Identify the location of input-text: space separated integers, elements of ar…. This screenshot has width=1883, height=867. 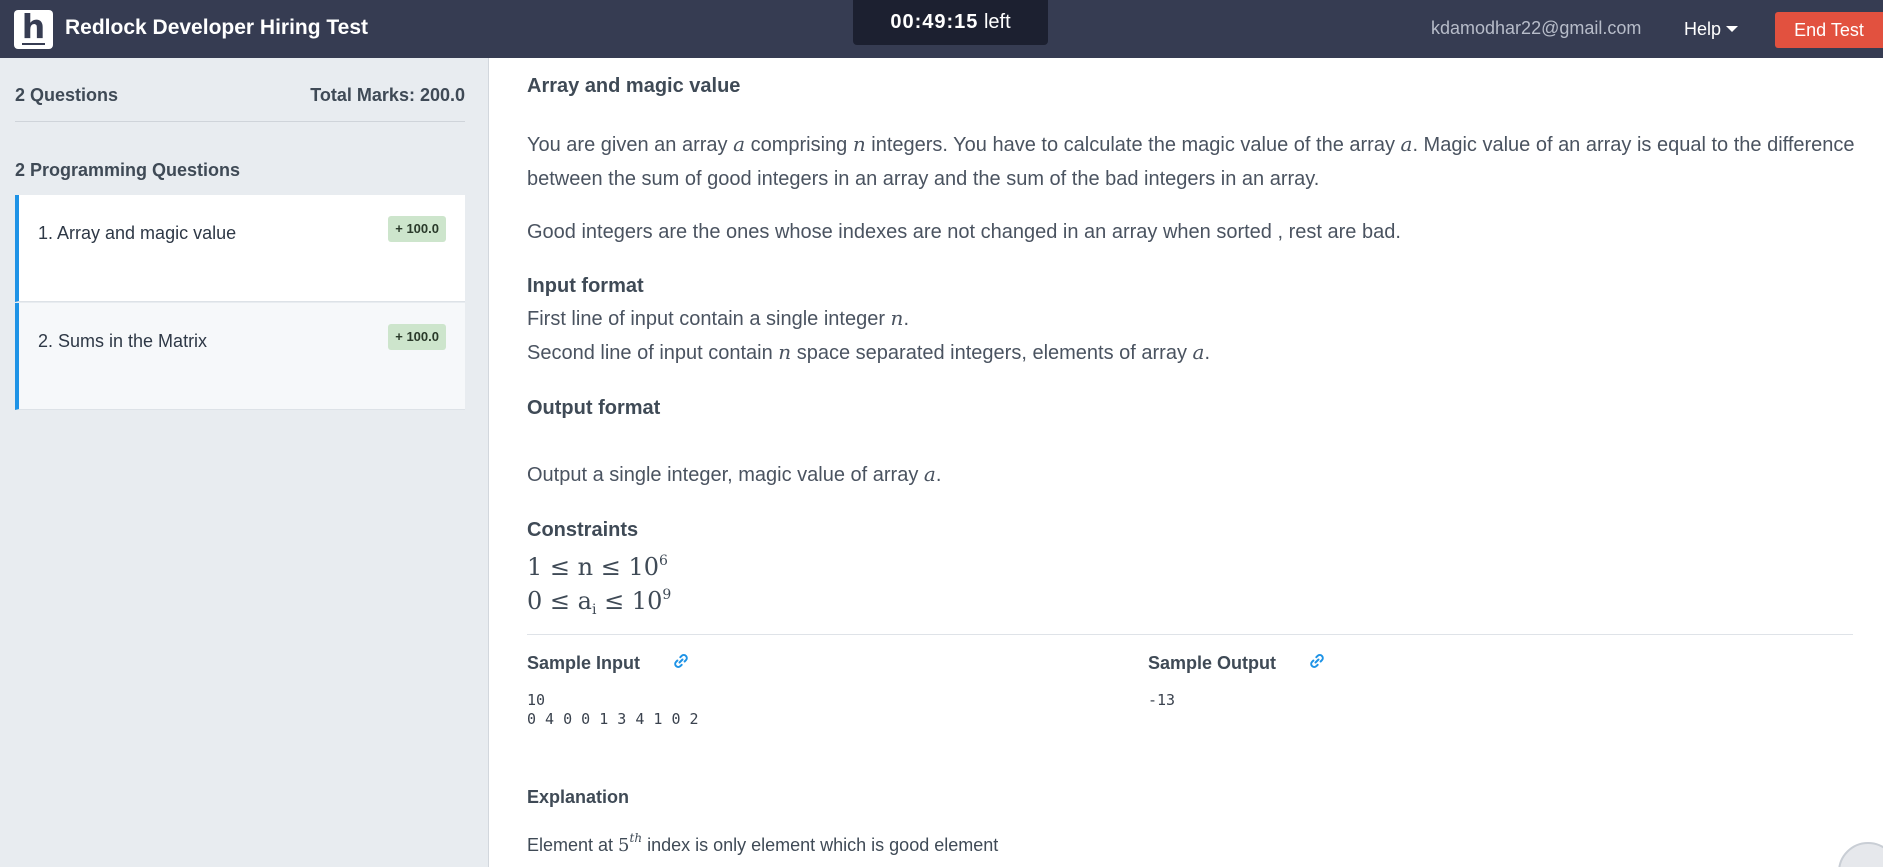
(992, 353).